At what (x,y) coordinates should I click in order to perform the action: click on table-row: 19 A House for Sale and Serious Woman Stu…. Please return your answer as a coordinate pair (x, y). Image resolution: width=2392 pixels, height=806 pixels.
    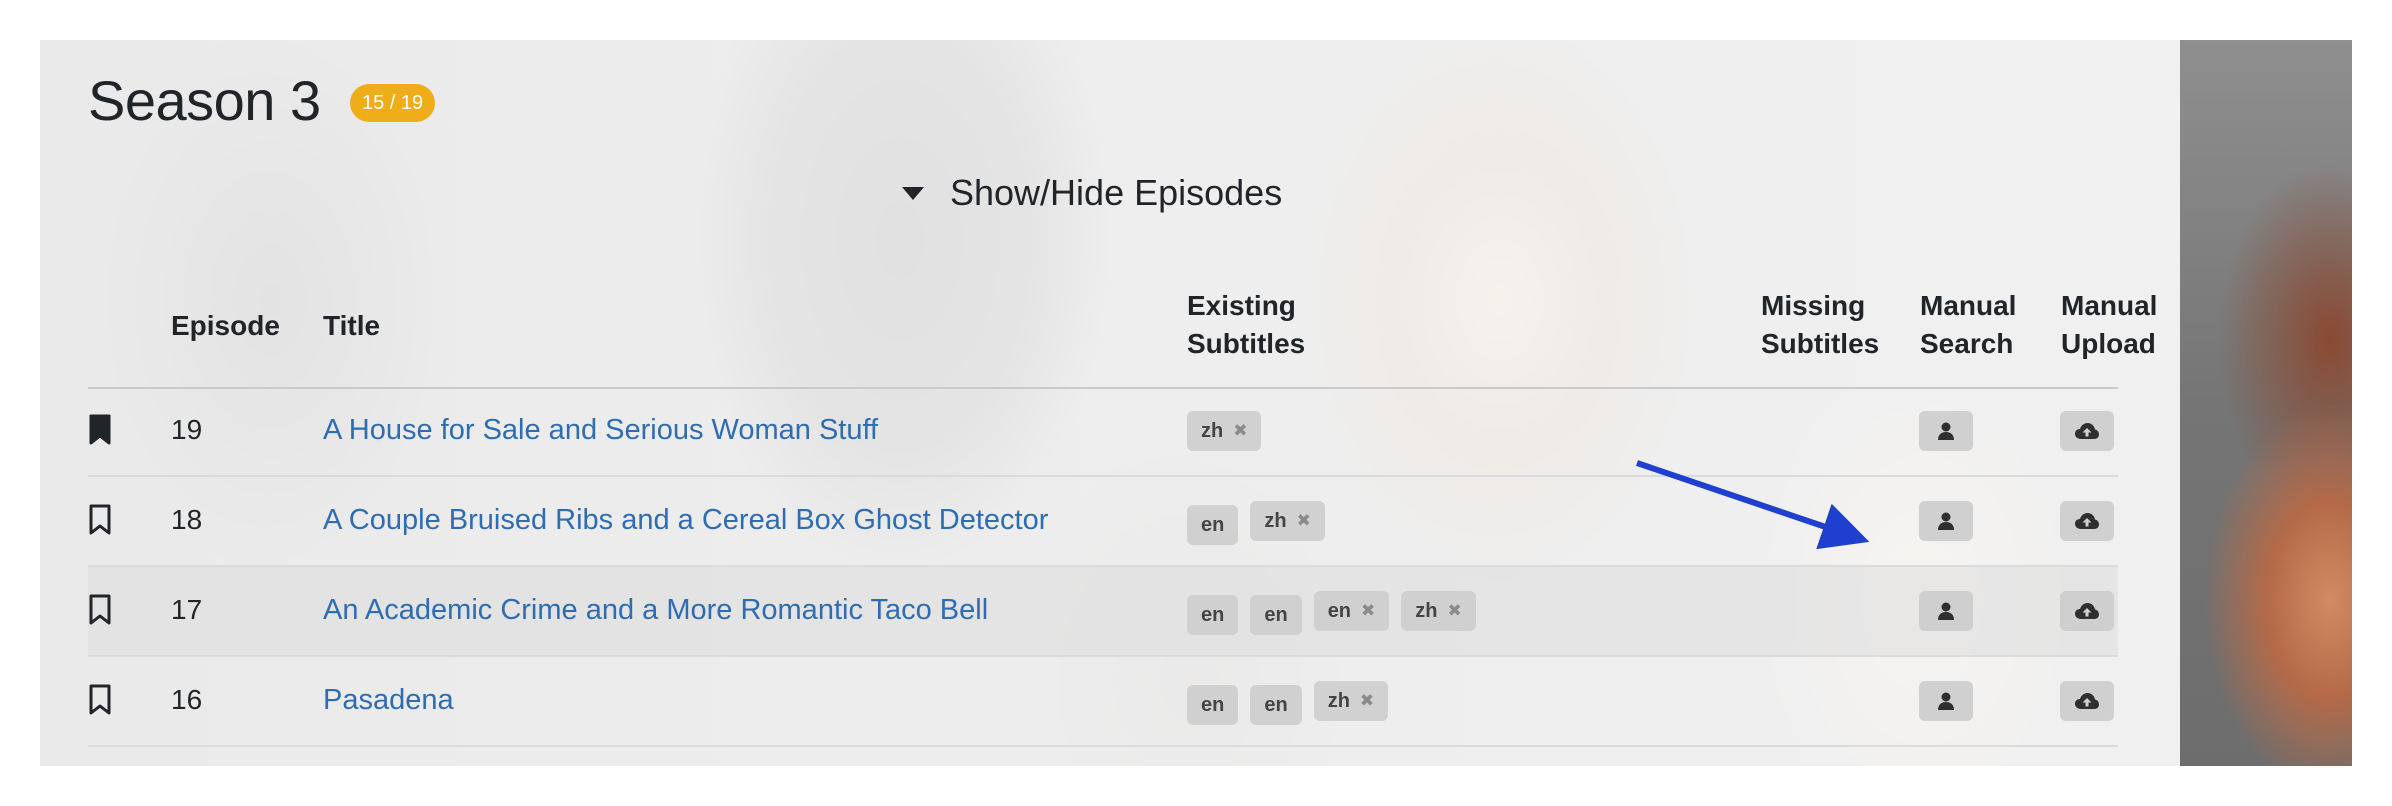
    Looking at the image, I should click on (1103, 432).